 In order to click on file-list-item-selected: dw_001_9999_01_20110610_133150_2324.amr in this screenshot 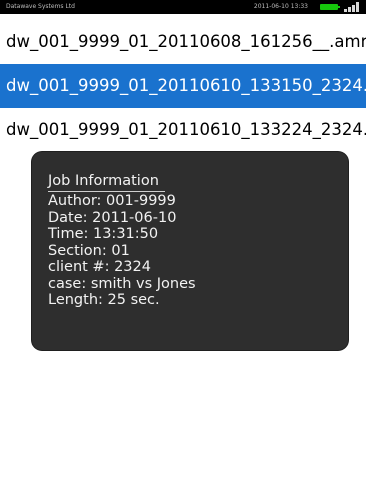, I will do `click(183, 86)`.